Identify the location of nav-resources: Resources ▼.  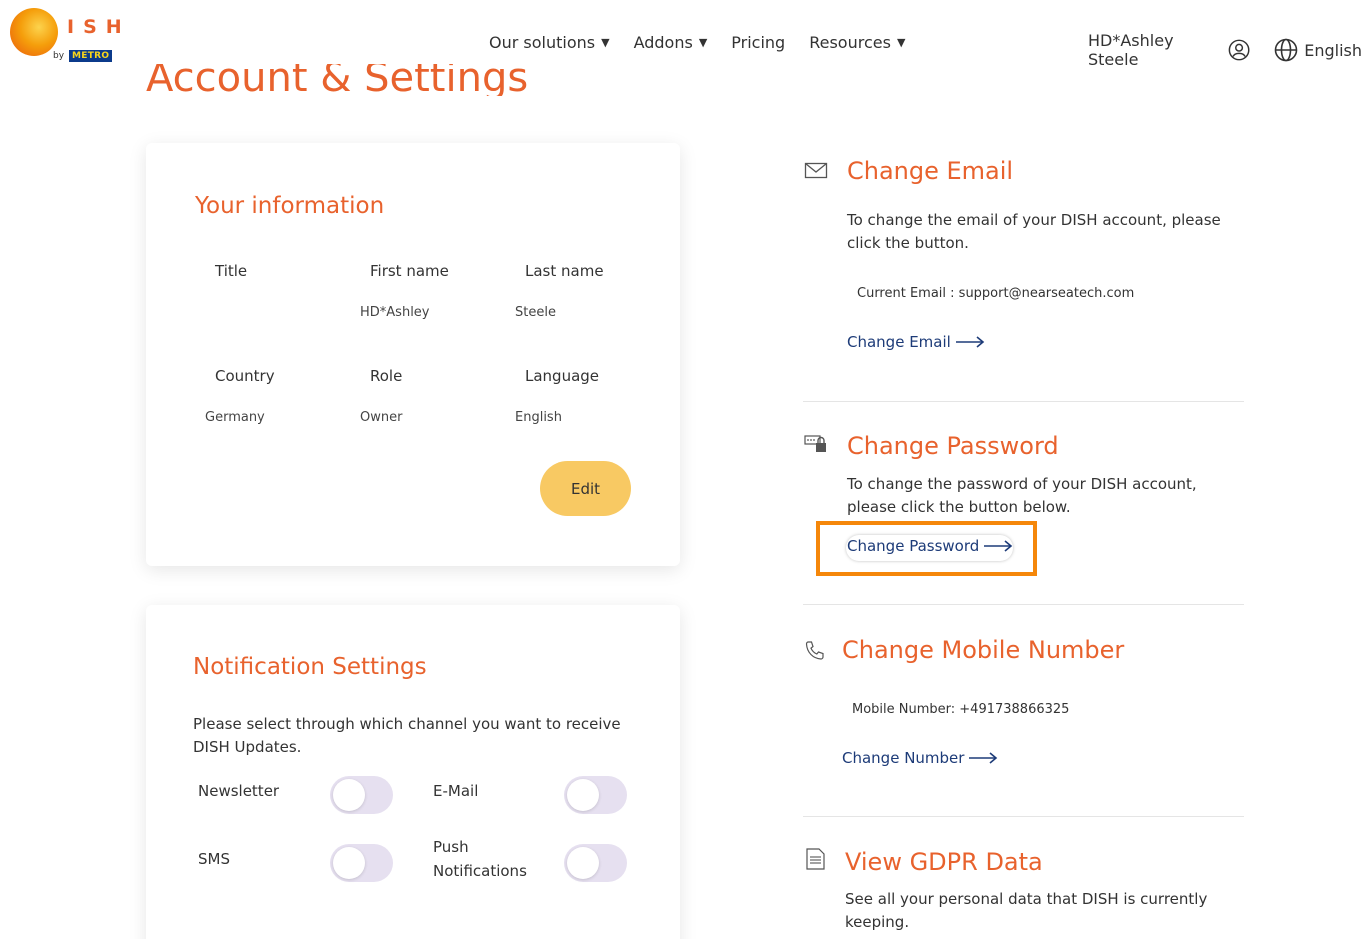
(857, 42).